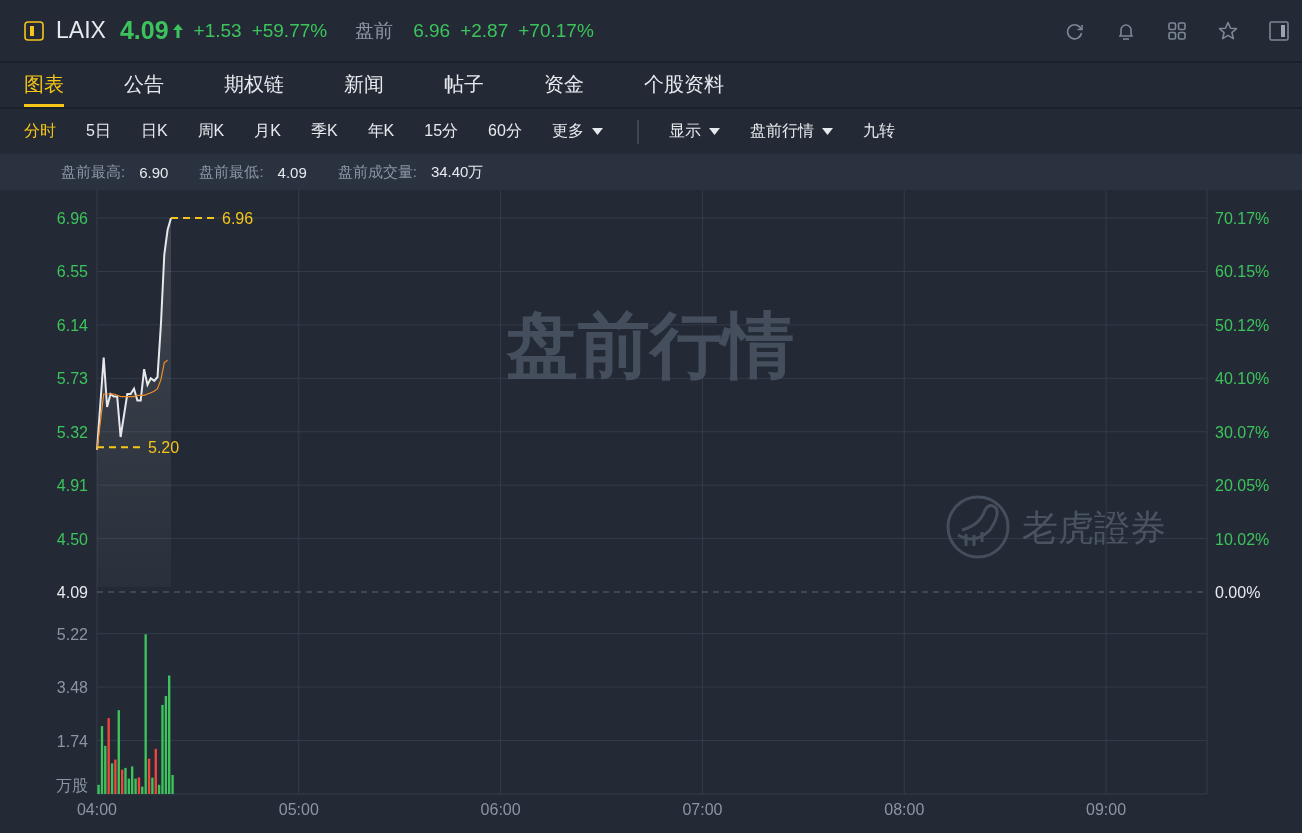  Describe the element at coordinates (40, 131) in the screenshot. I see `period-button: 分时` at that location.